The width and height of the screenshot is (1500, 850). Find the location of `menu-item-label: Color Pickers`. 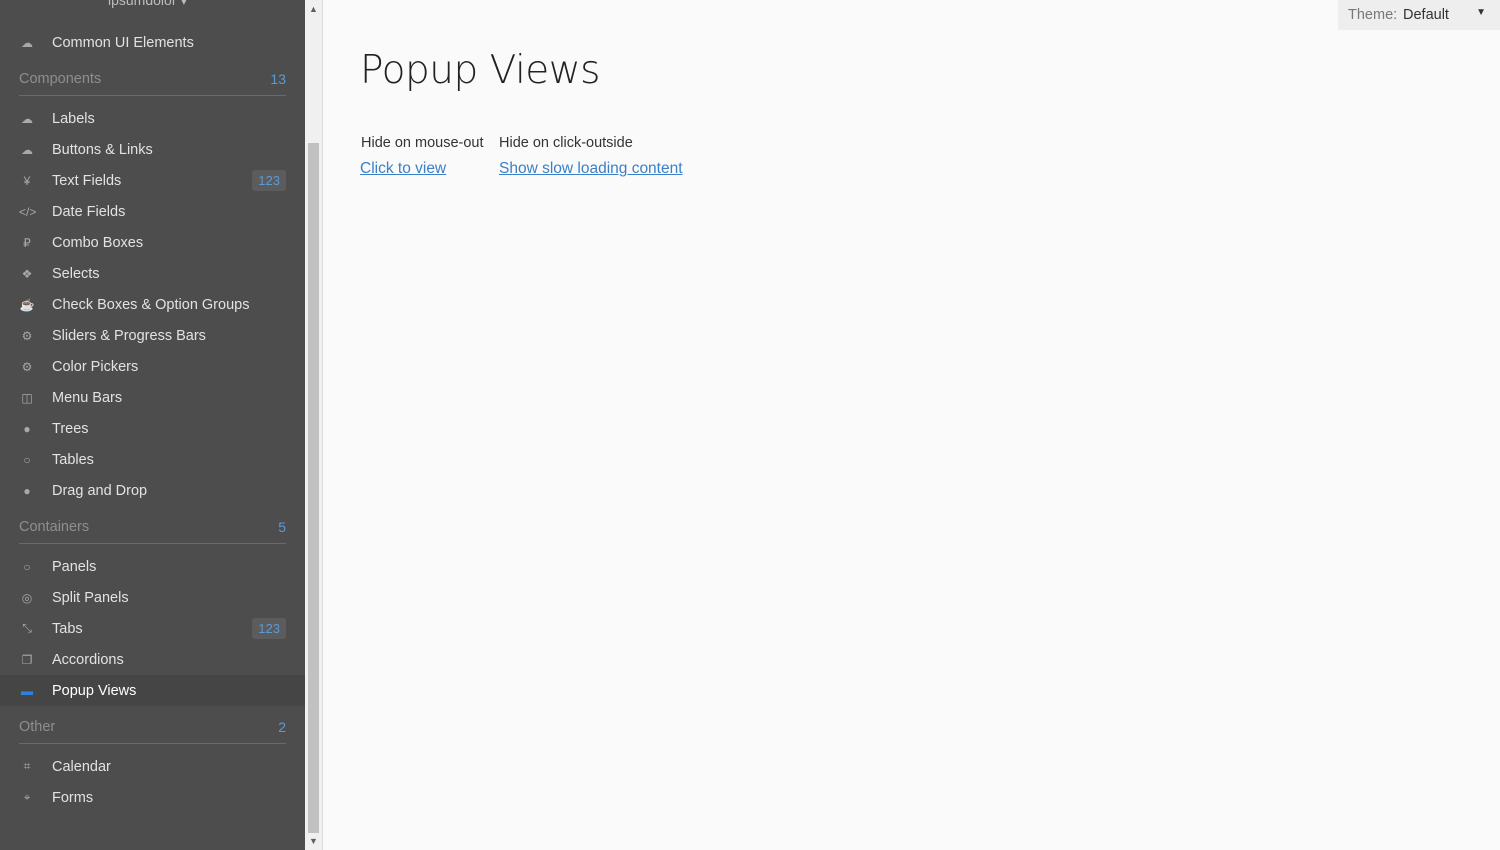

menu-item-label: Color Pickers is located at coordinates (95, 366).